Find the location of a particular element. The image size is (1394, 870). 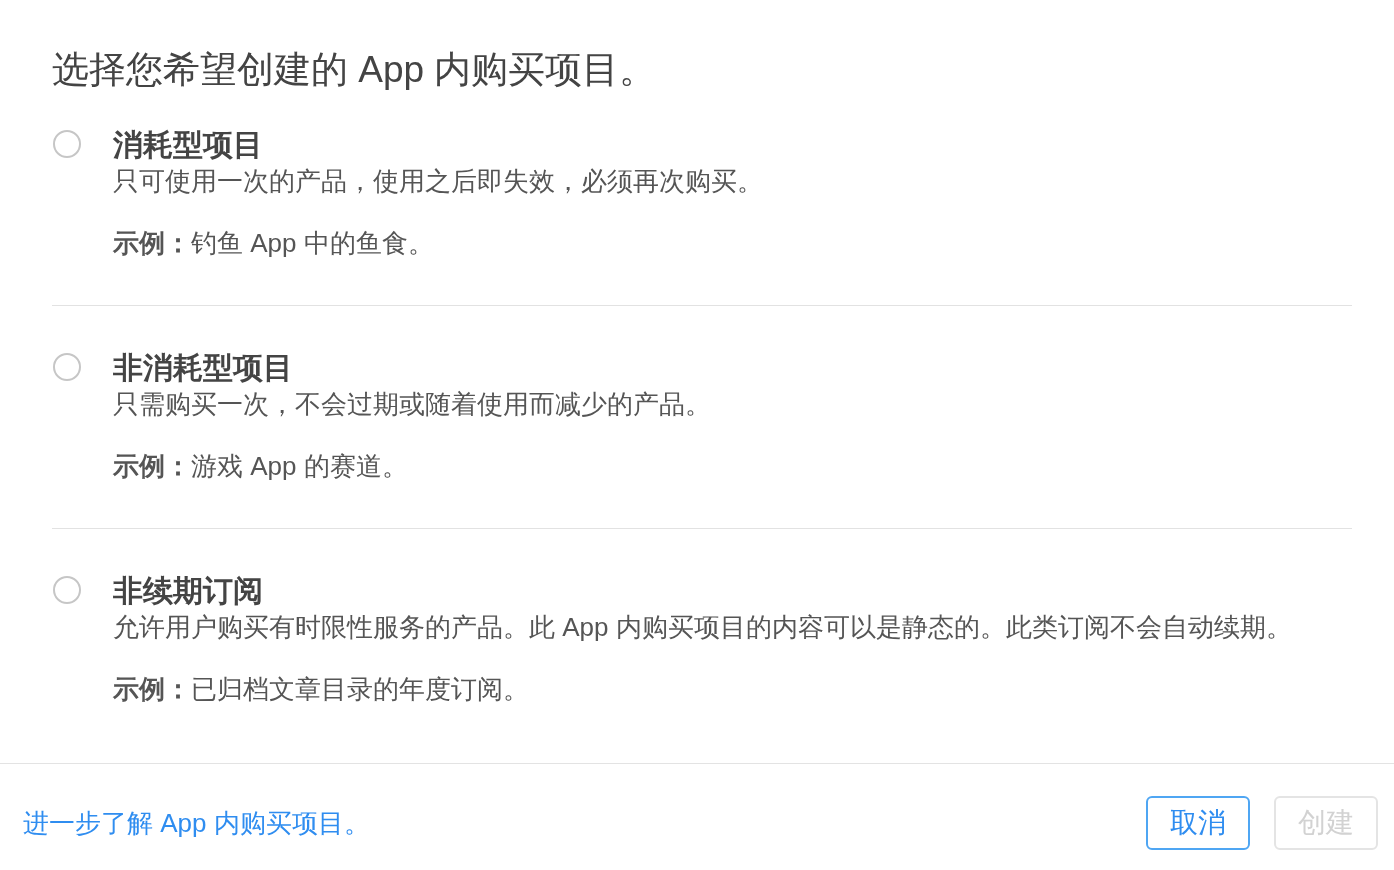

learn-more-link: 进一步了解 App 内购买项目。 is located at coordinates (196, 823).